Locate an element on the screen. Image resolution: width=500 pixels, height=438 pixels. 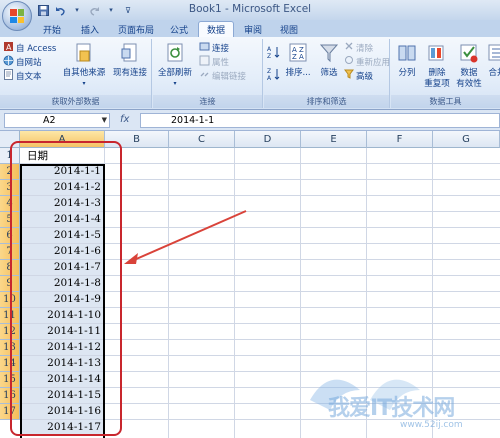
group-connections: 全部刷新 ▾ 连接 属性 编辑链接 连接 is located at coordinates (208, 73).